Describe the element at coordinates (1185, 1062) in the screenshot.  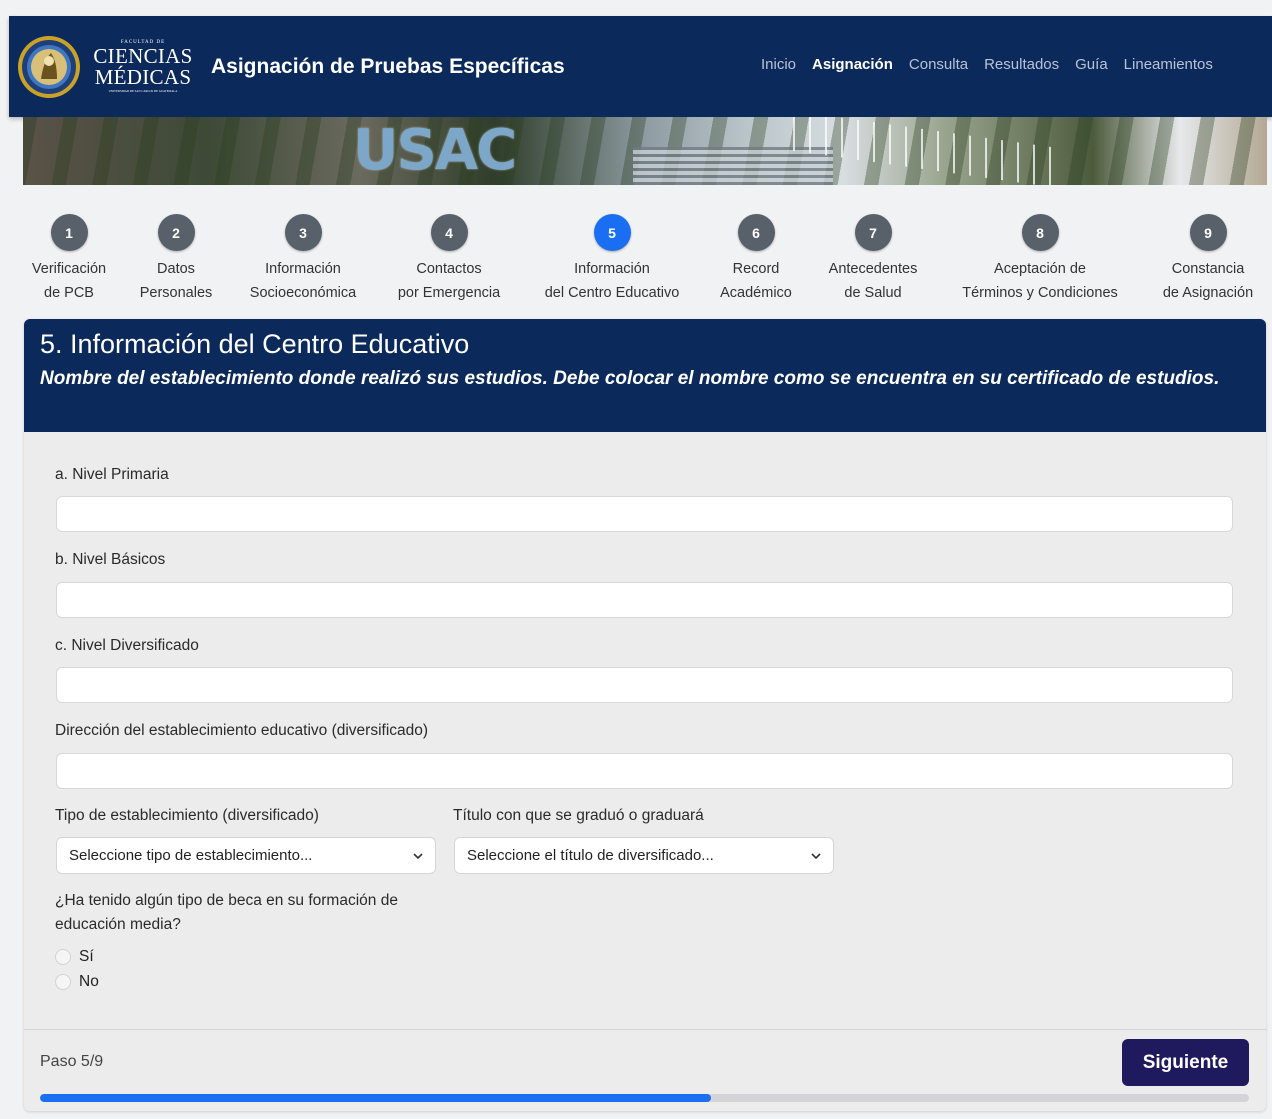
I see `next-button: Siguiente` at that location.